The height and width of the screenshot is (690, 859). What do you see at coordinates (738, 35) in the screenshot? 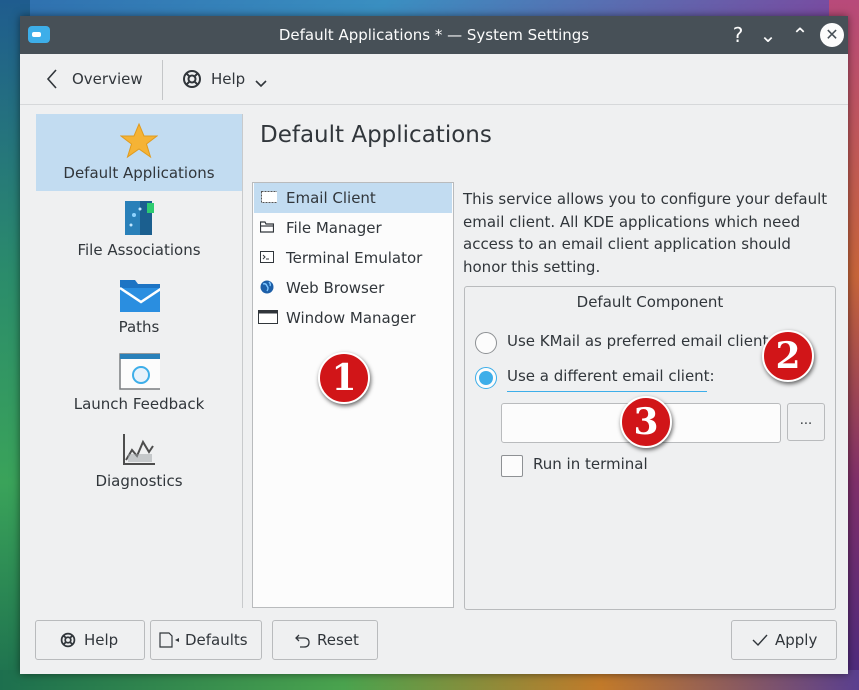
I see `help-question-icon: ?` at bounding box center [738, 35].